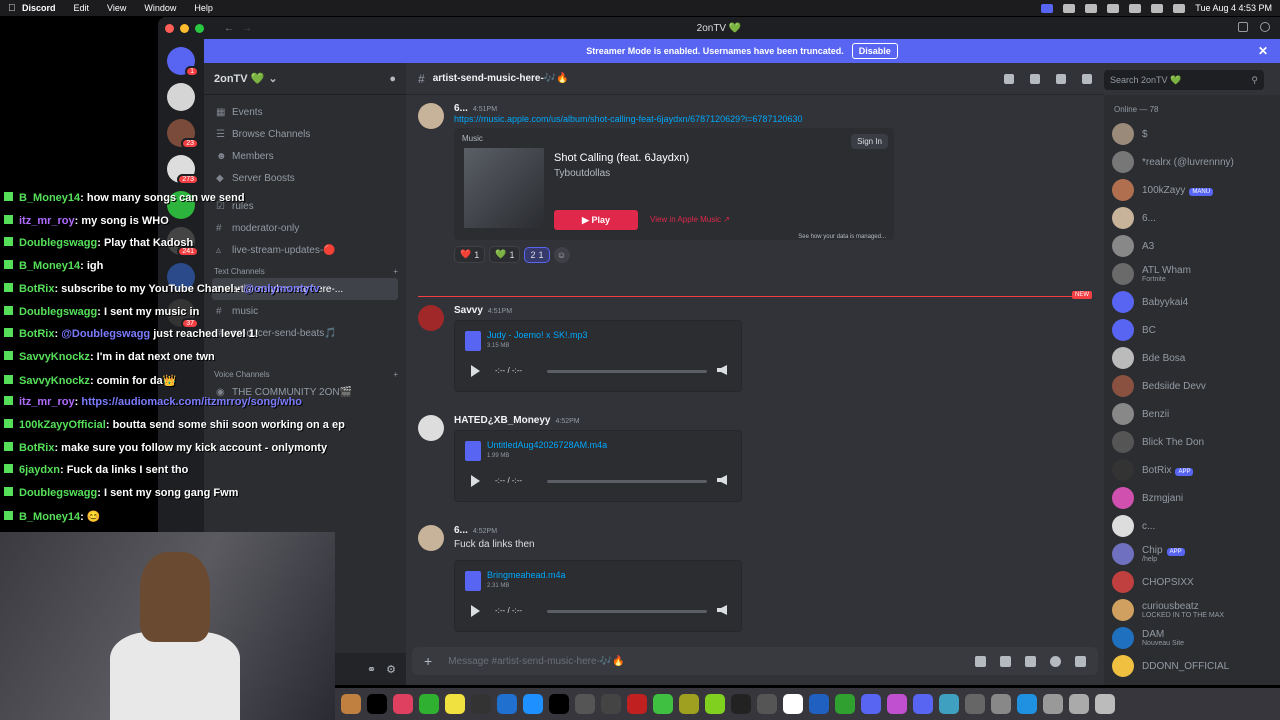 This screenshot has width=1280, height=720. I want to click on emoji-icon, so click(1055, 661).